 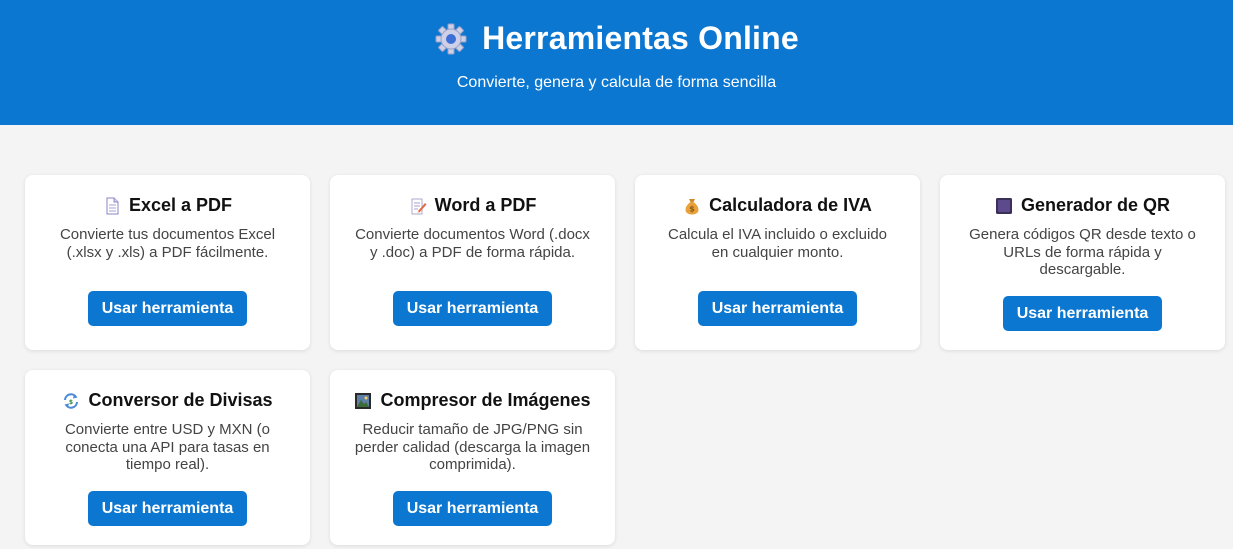 I want to click on exchange-arrows-icon: $, so click(x=71, y=400).